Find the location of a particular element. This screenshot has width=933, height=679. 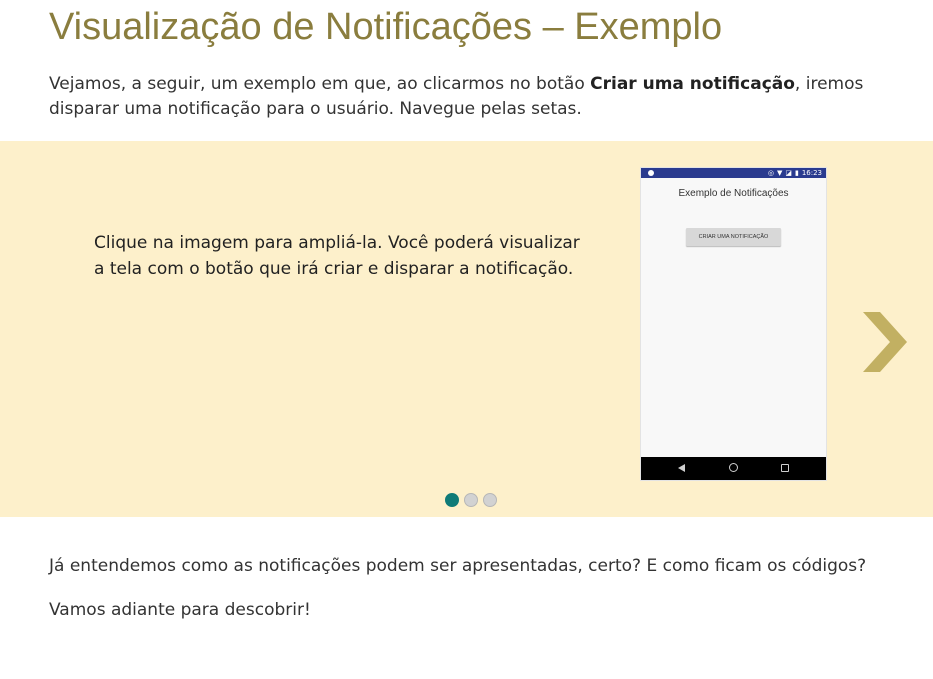

sim-icon: ◪ is located at coordinates (788, 173).